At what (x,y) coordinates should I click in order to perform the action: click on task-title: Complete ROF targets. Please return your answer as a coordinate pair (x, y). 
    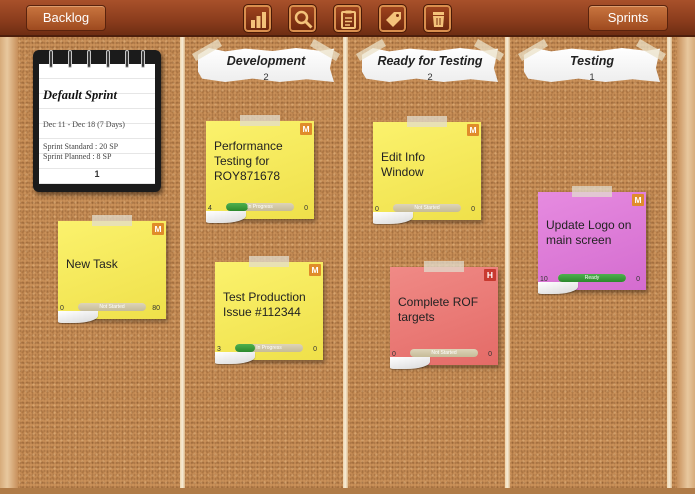
    Looking at the image, I should click on (438, 309).